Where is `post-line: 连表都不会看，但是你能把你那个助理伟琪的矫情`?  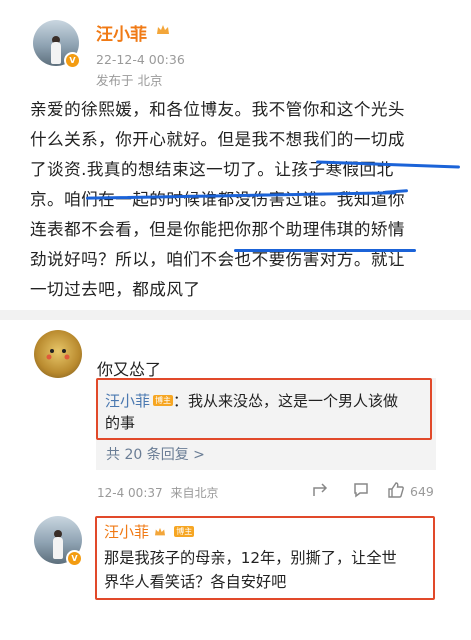 post-line: 连表都不会看，但是你能把你那个助理伟琪的矫情 is located at coordinates (217, 229).